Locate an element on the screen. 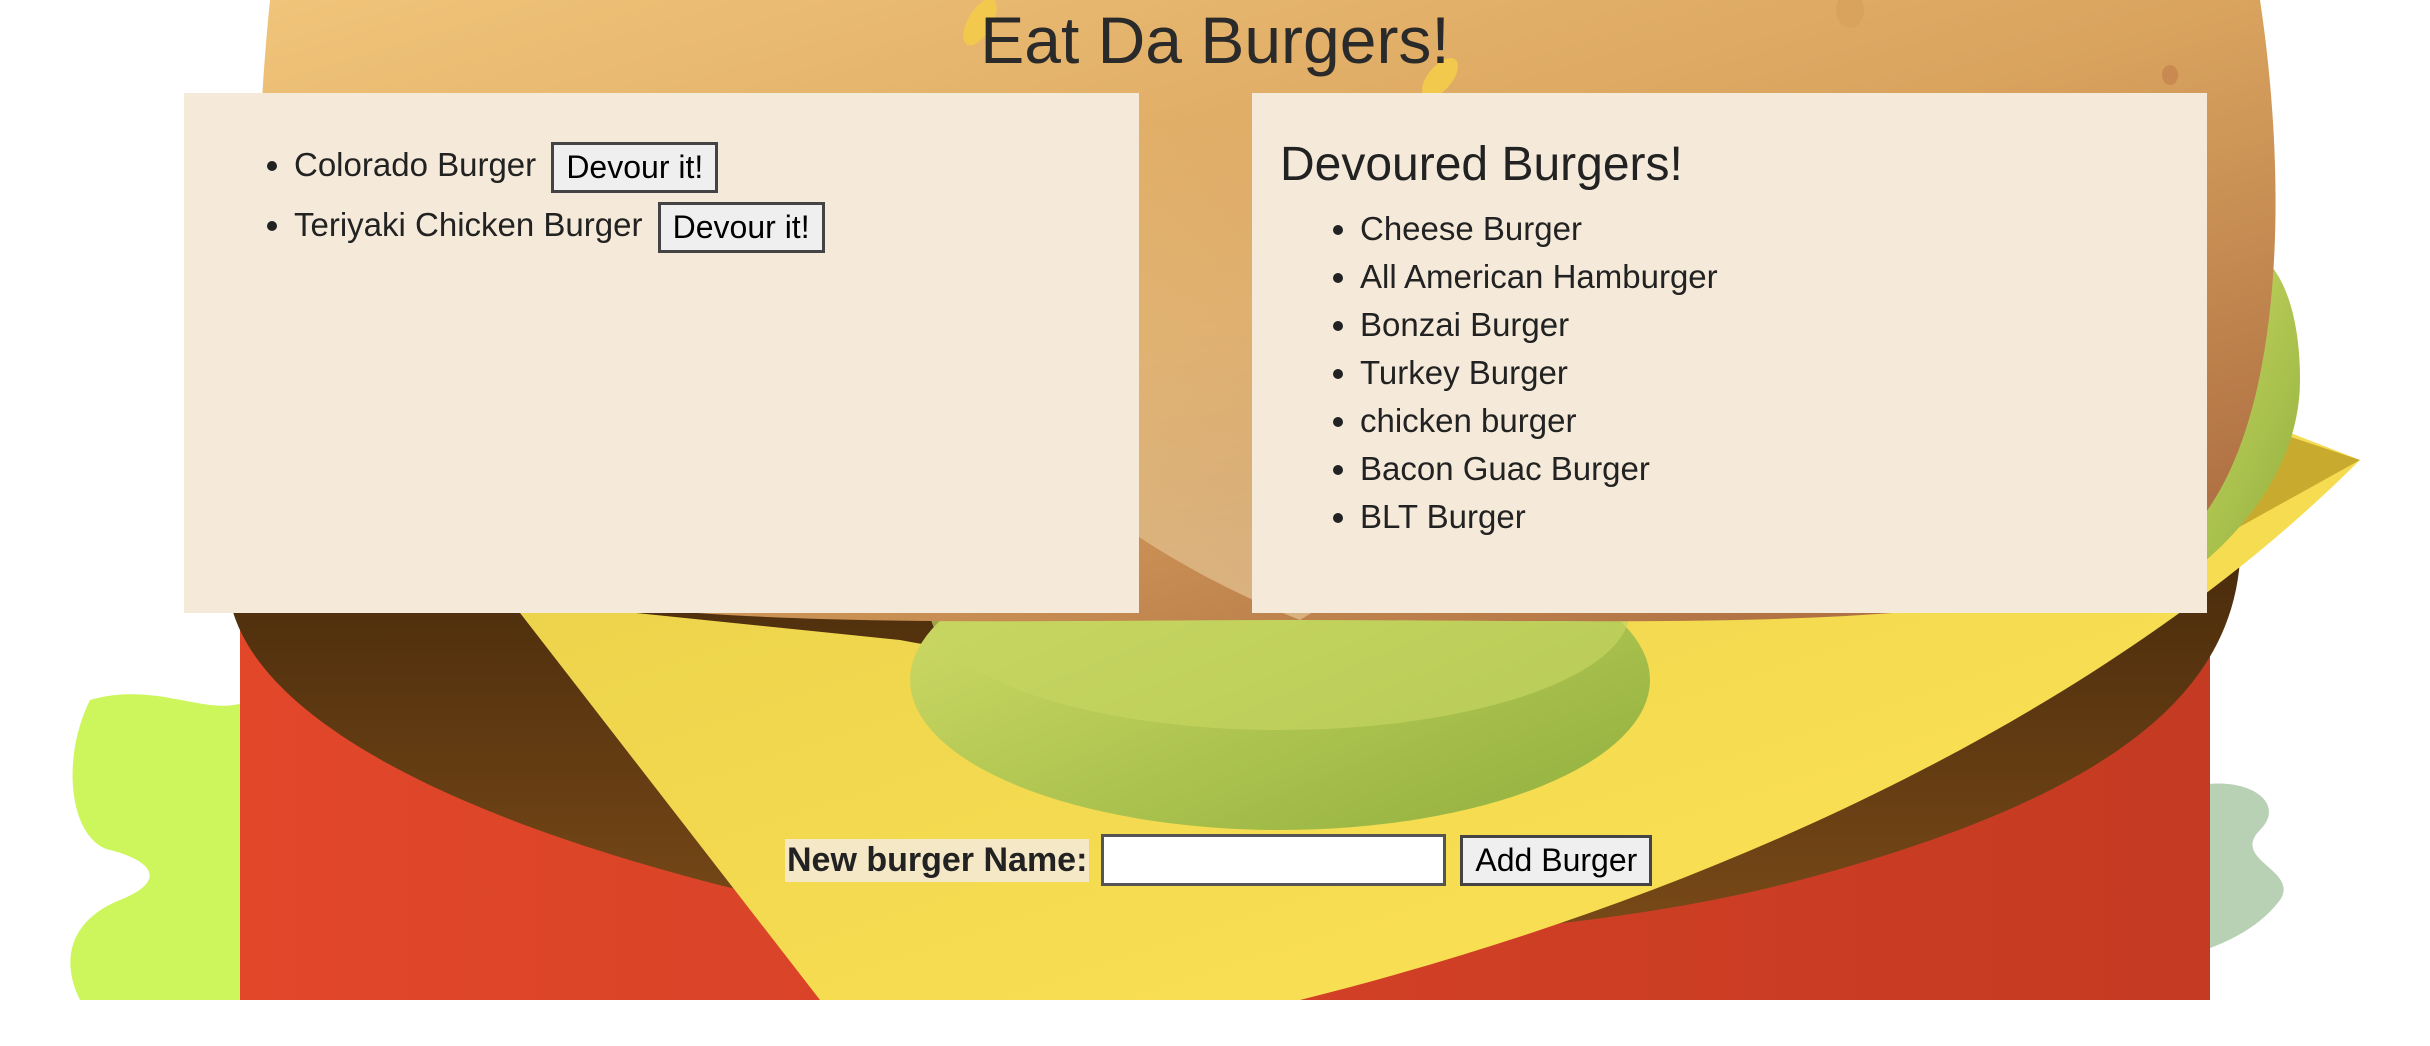 This screenshot has width=2430, height=1046. list-item: Teriyaki Chicken Burger Devour it! is located at coordinates (716, 225).